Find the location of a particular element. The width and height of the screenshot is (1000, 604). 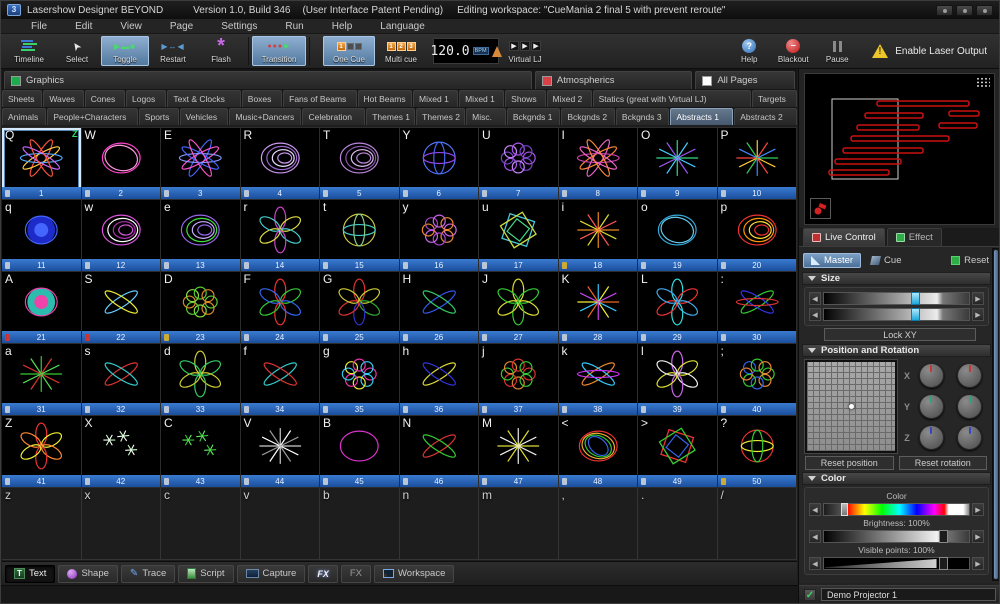

category-tab-fans-of-beams: Fans of Beams is located at coordinates (320, 98).